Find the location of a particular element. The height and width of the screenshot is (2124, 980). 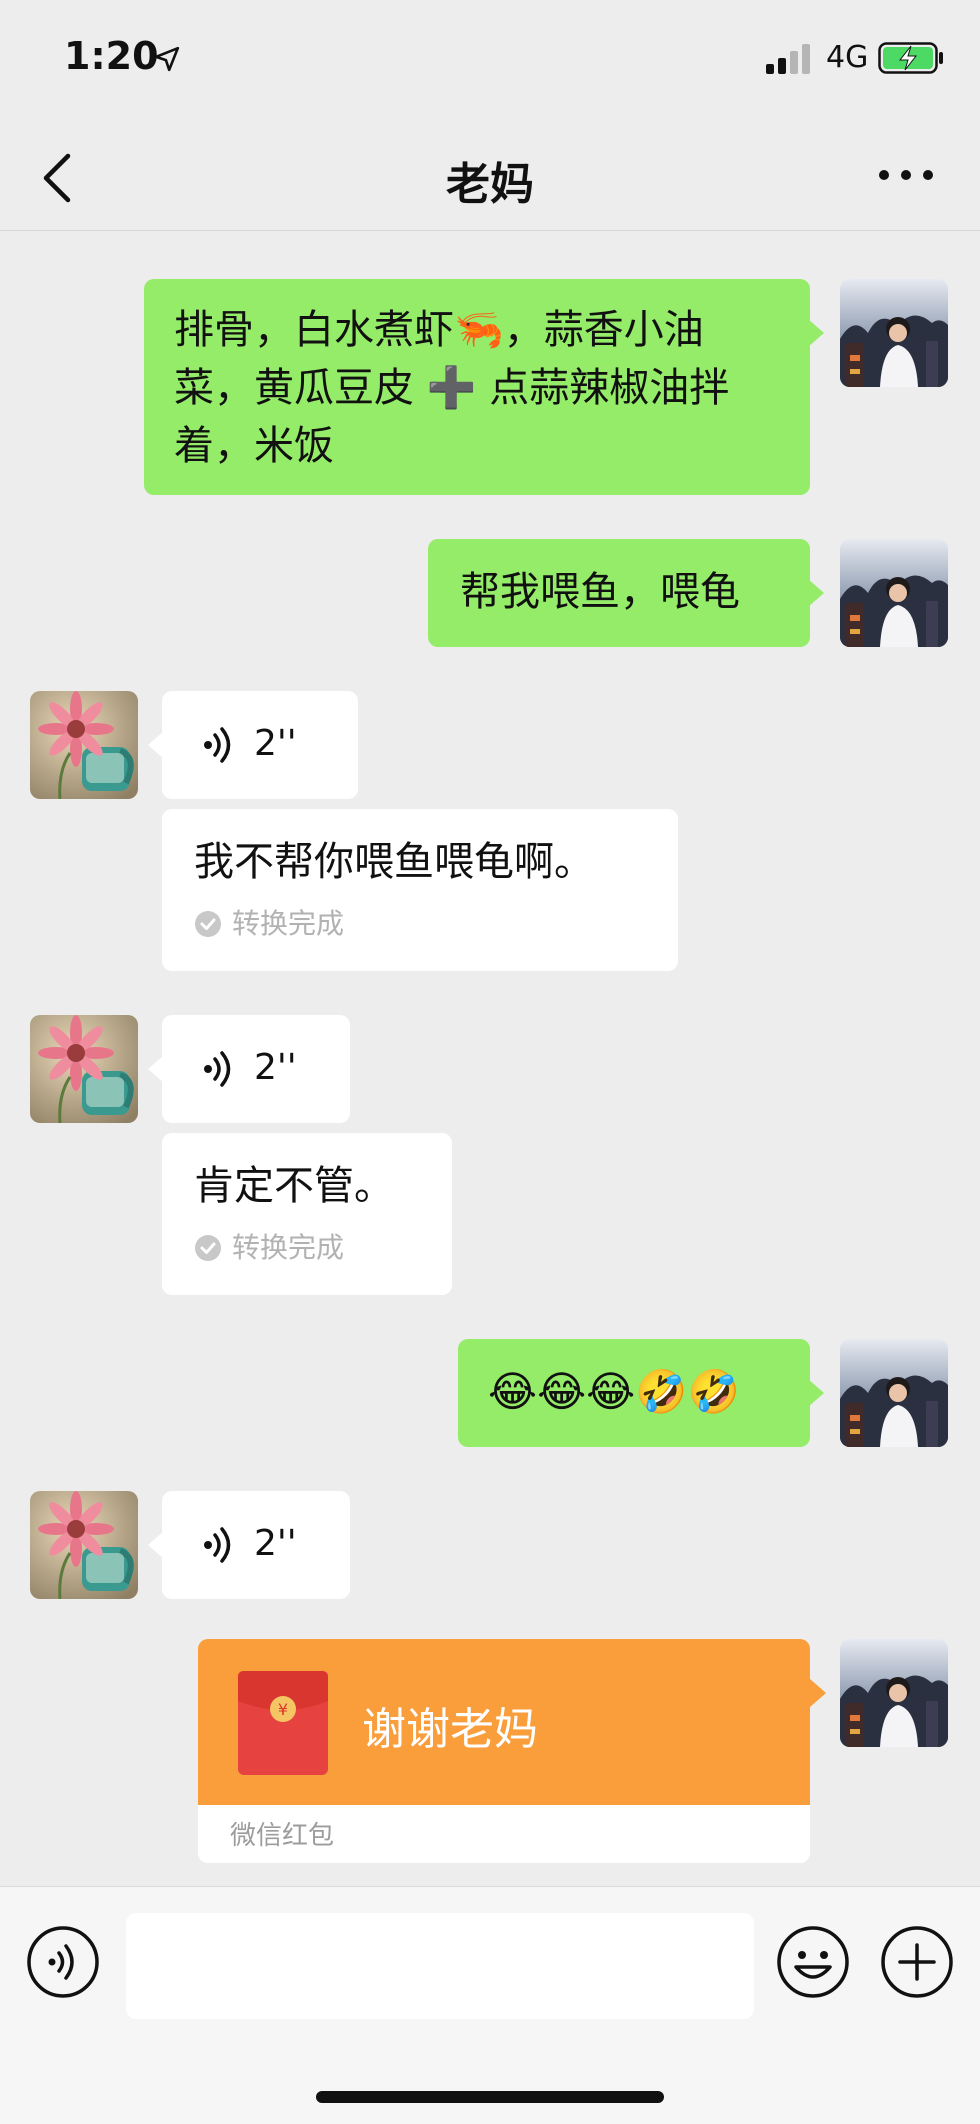

red-packet-tail is located at coordinates (818, 1693).